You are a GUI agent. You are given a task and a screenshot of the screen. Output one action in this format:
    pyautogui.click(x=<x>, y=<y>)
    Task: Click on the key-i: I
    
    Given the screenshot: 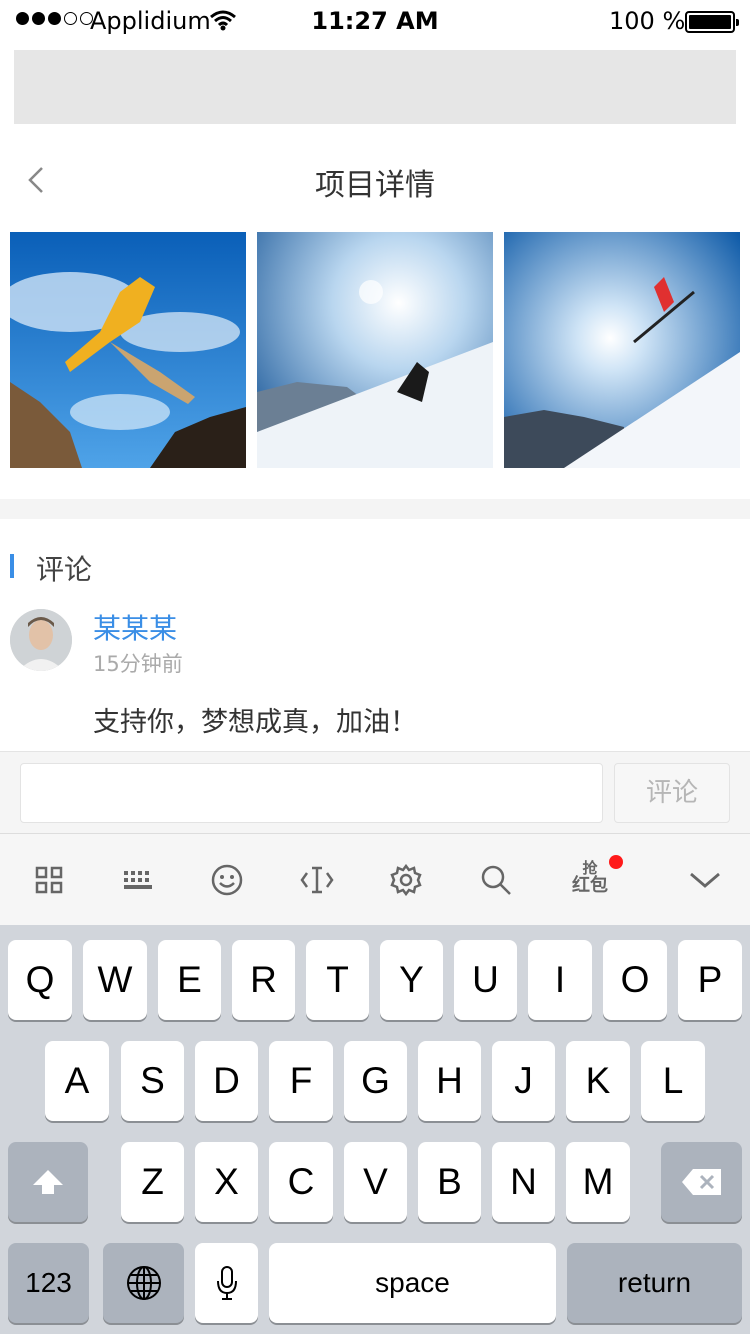 What is the action you would take?
    pyautogui.click(x=560, y=980)
    